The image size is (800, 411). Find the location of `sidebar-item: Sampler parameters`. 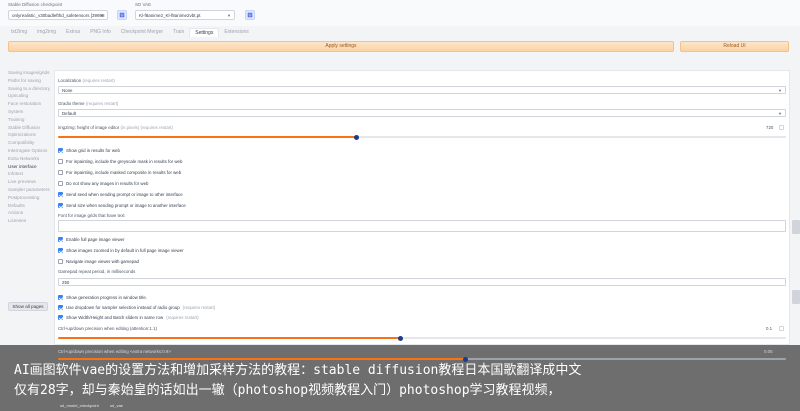

sidebar-item: Sampler parameters is located at coordinates (30, 189).